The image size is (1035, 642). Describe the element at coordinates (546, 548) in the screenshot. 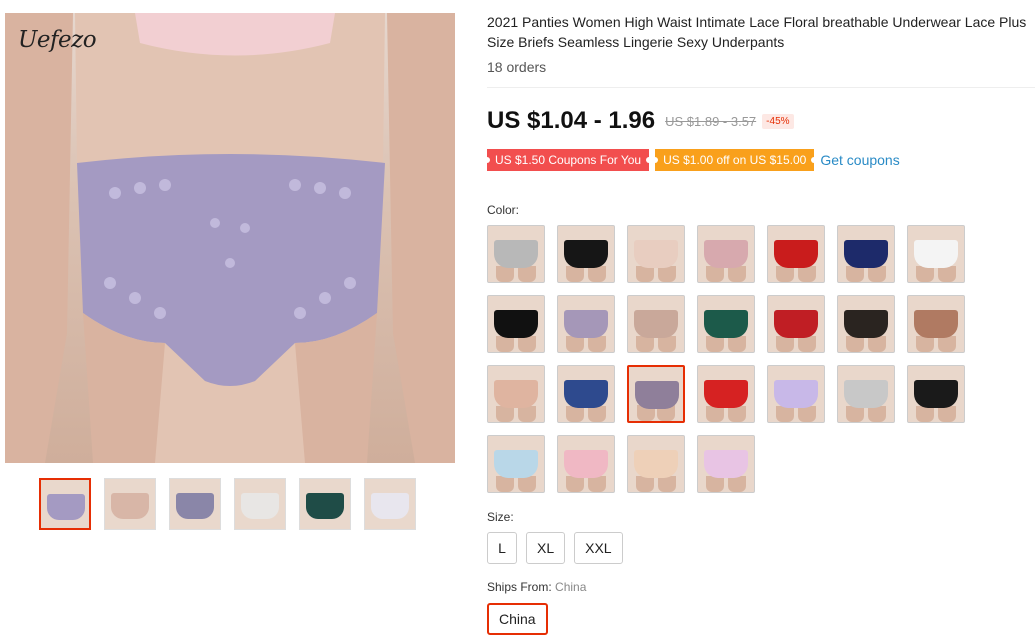

I see `size-option: XL` at that location.